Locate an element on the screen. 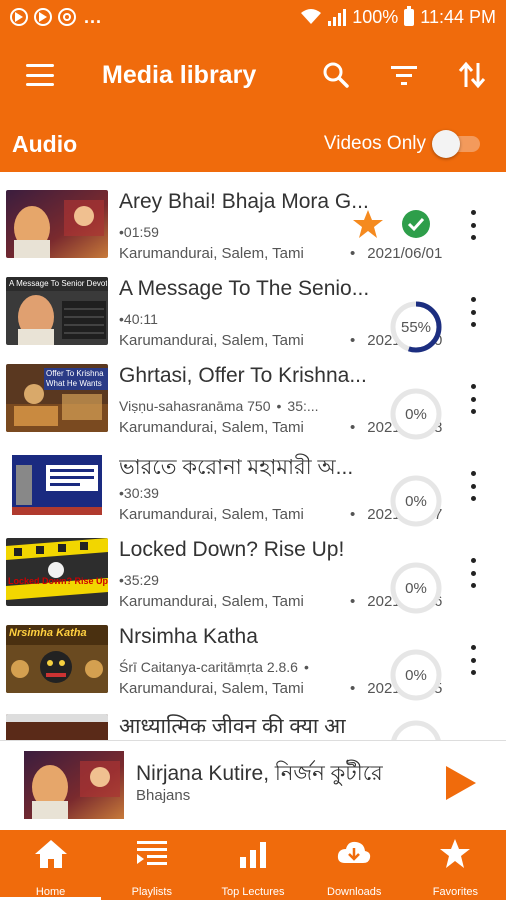 The image size is (506, 900). item-duration: •01:59 is located at coordinates (139, 232).